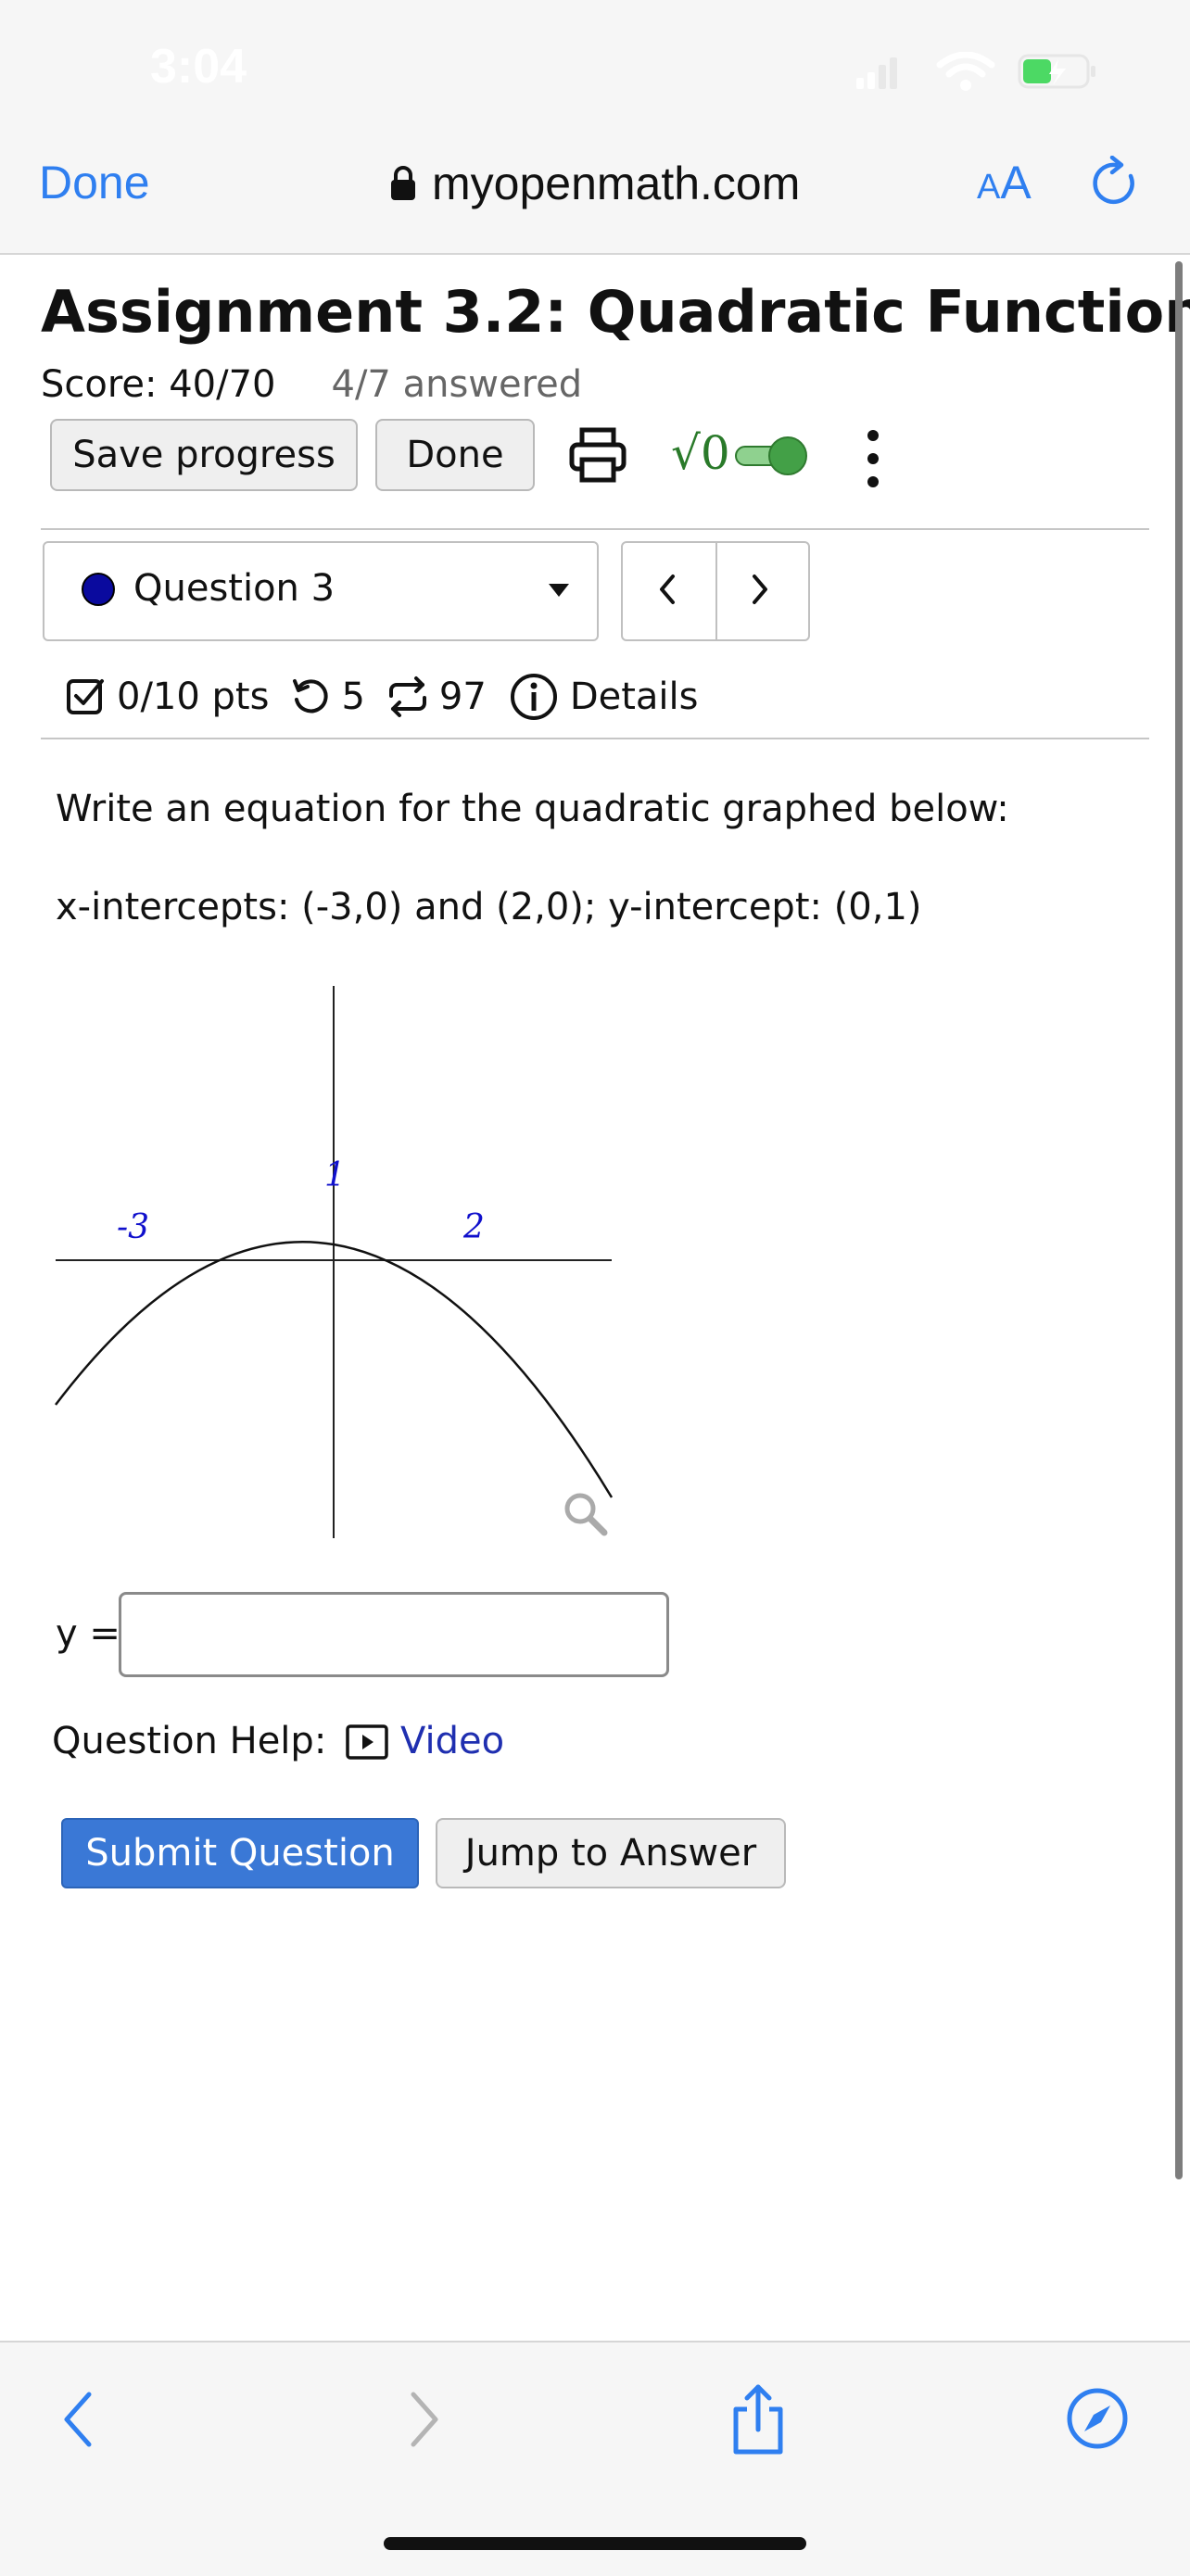 The width and height of the screenshot is (1190, 2576). What do you see at coordinates (559, 590) in the screenshot?
I see `caret-down-icon` at bounding box center [559, 590].